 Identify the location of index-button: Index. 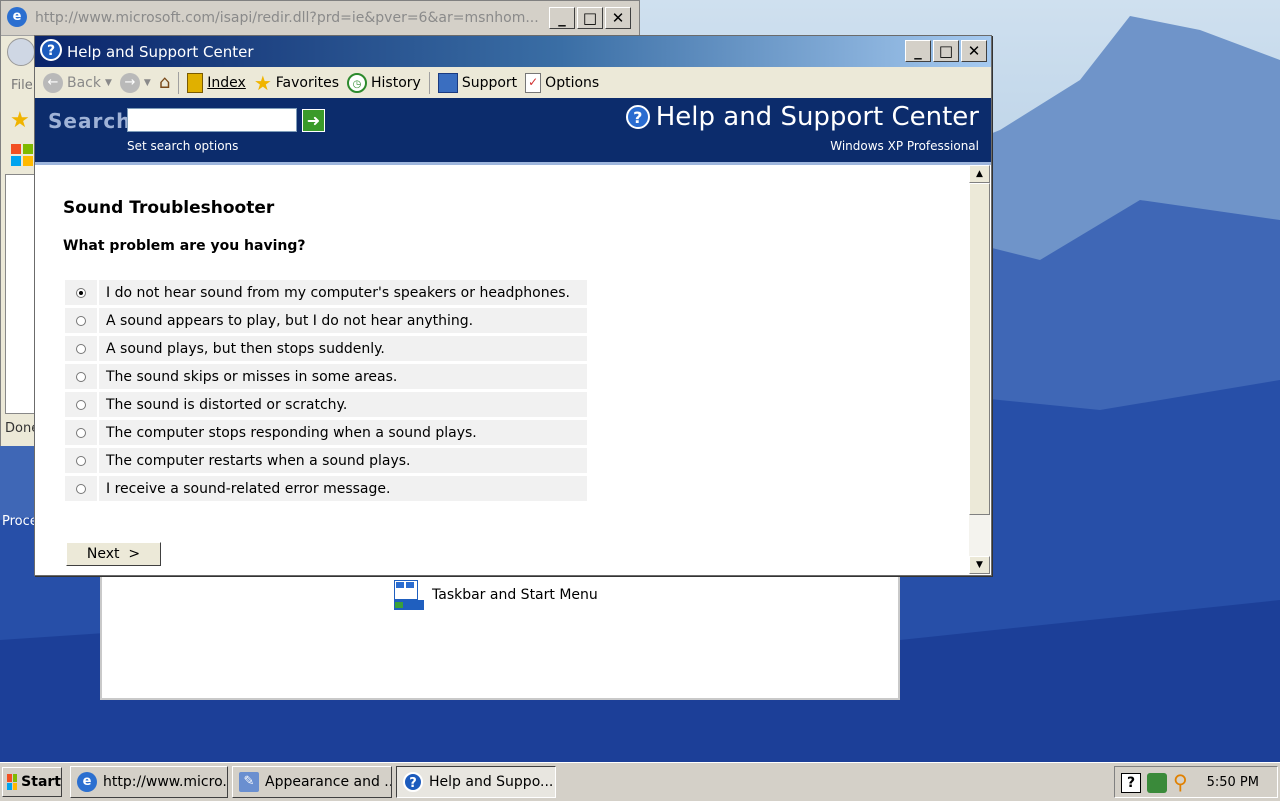
(216, 82).